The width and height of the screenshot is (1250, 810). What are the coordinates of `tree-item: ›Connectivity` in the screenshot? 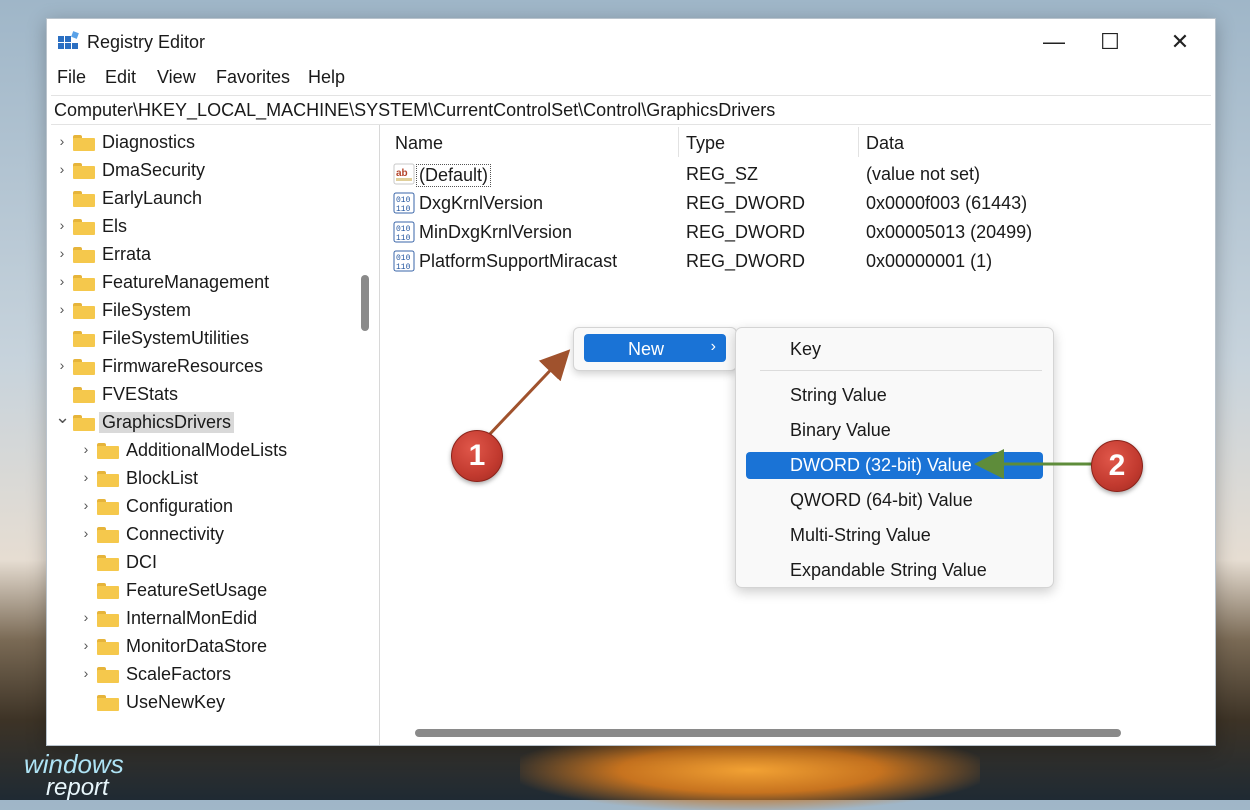 It's located at (202, 535).